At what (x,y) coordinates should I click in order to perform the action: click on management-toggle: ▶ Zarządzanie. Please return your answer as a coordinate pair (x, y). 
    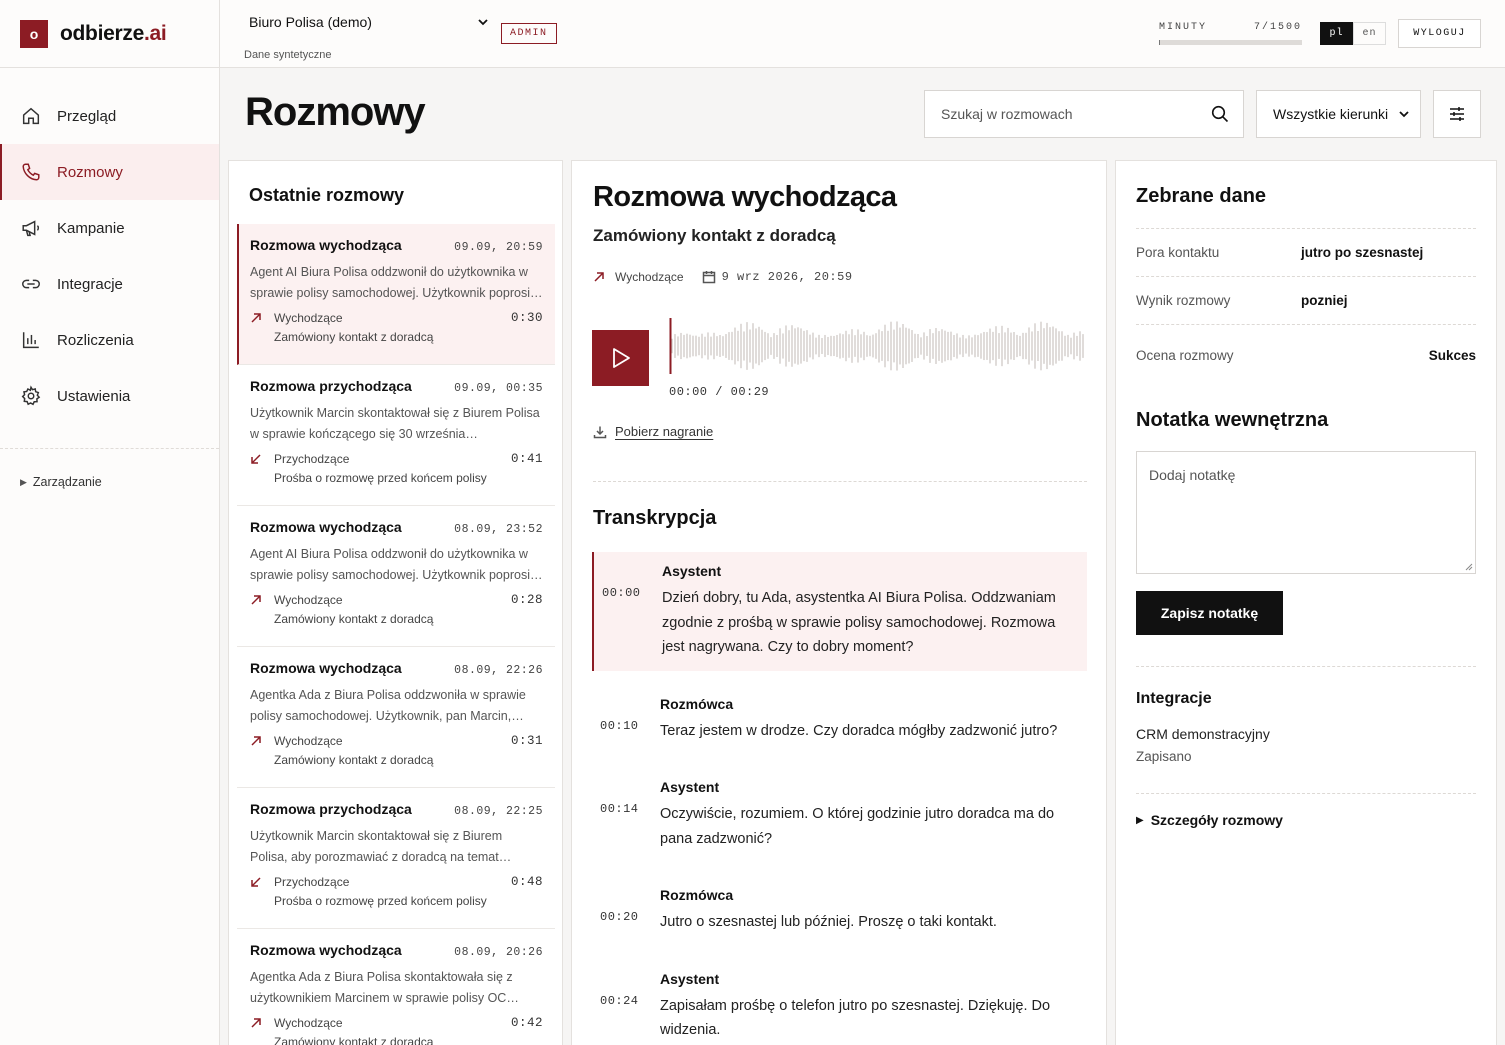
    Looking at the image, I should click on (109, 469).